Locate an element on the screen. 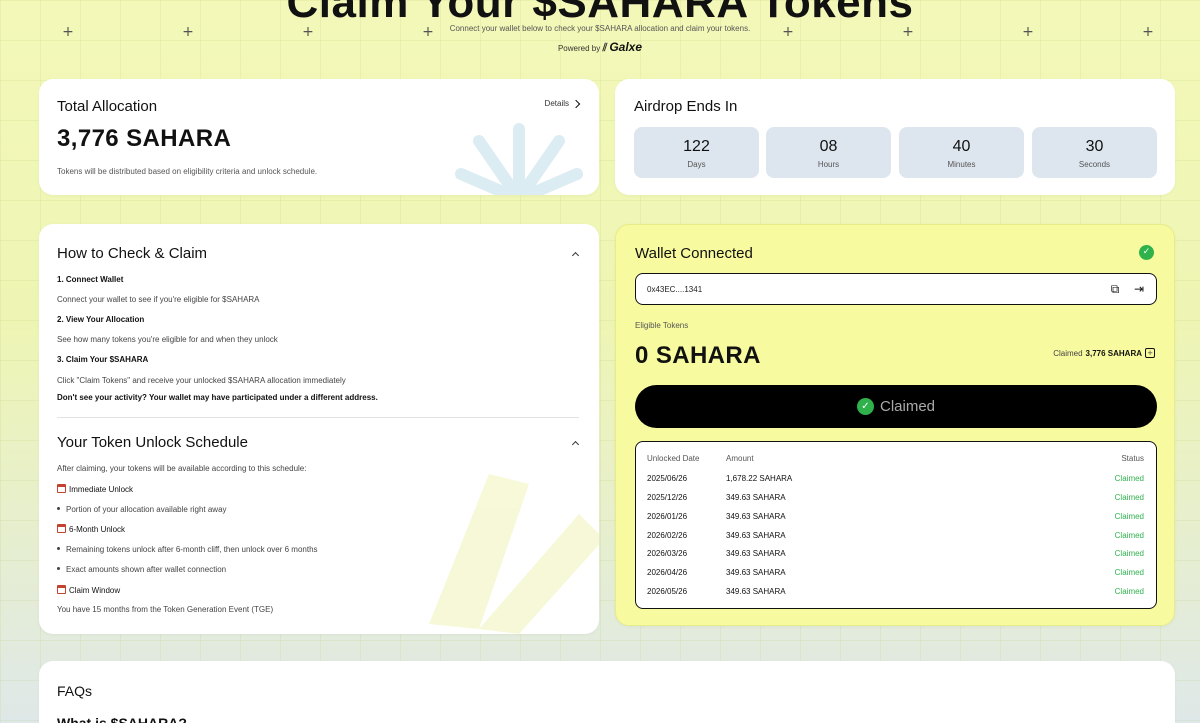  countdown-label: Minutes is located at coordinates (961, 164).